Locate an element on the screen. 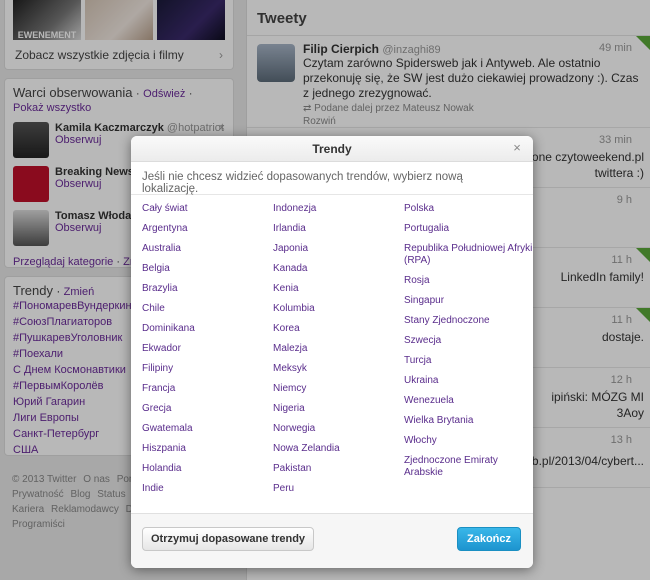 This screenshot has height=580, width=650. location-option: Wenezuela is located at coordinates (468, 401).